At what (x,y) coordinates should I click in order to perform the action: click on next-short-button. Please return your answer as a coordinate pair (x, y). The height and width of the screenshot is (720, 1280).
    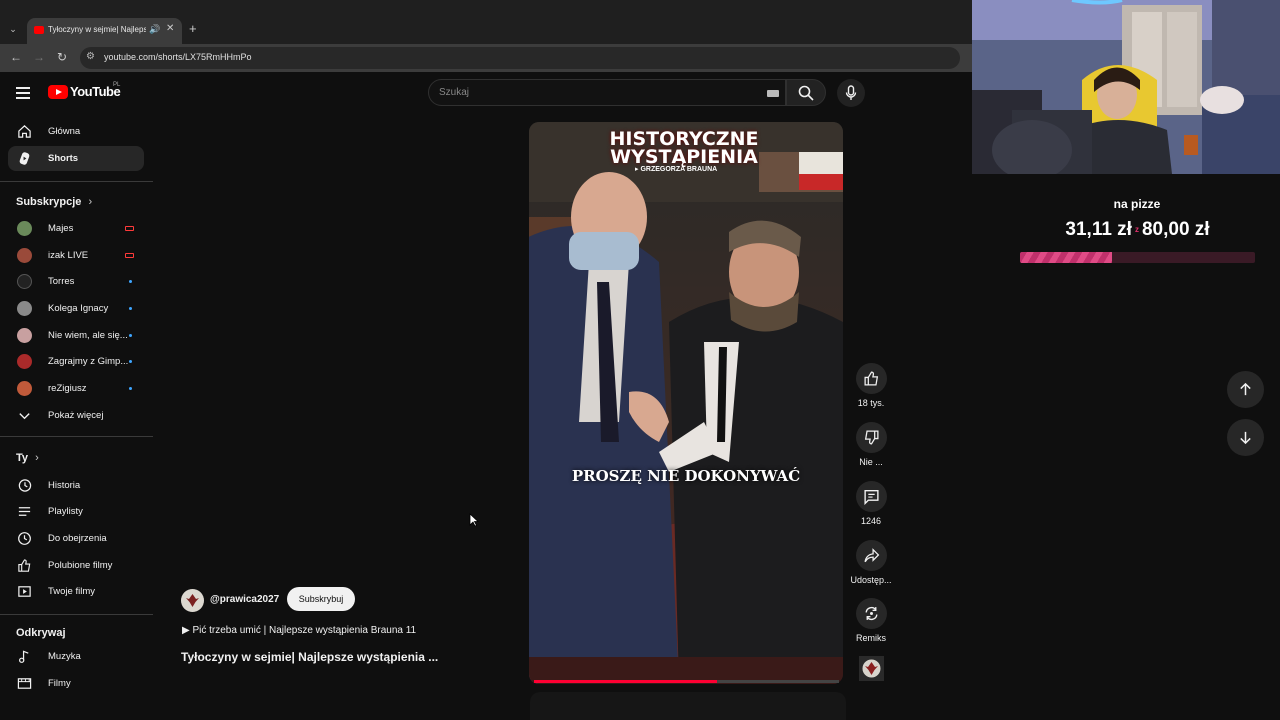
    Looking at the image, I should click on (1245, 437).